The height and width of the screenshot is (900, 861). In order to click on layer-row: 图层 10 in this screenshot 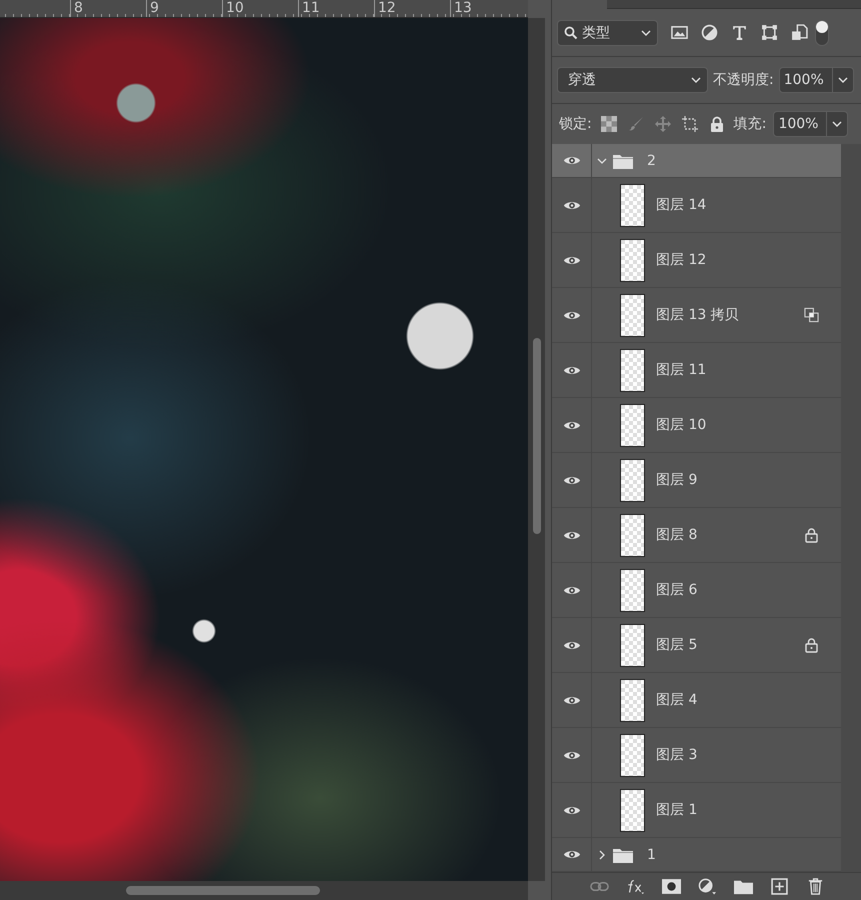, I will do `click(696, 426)`.